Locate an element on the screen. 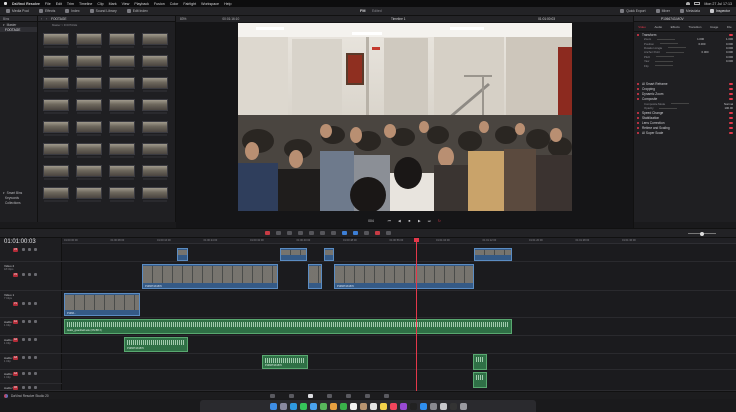  go-to-end-icon: ⏭ is located at coordinates (429, 221).